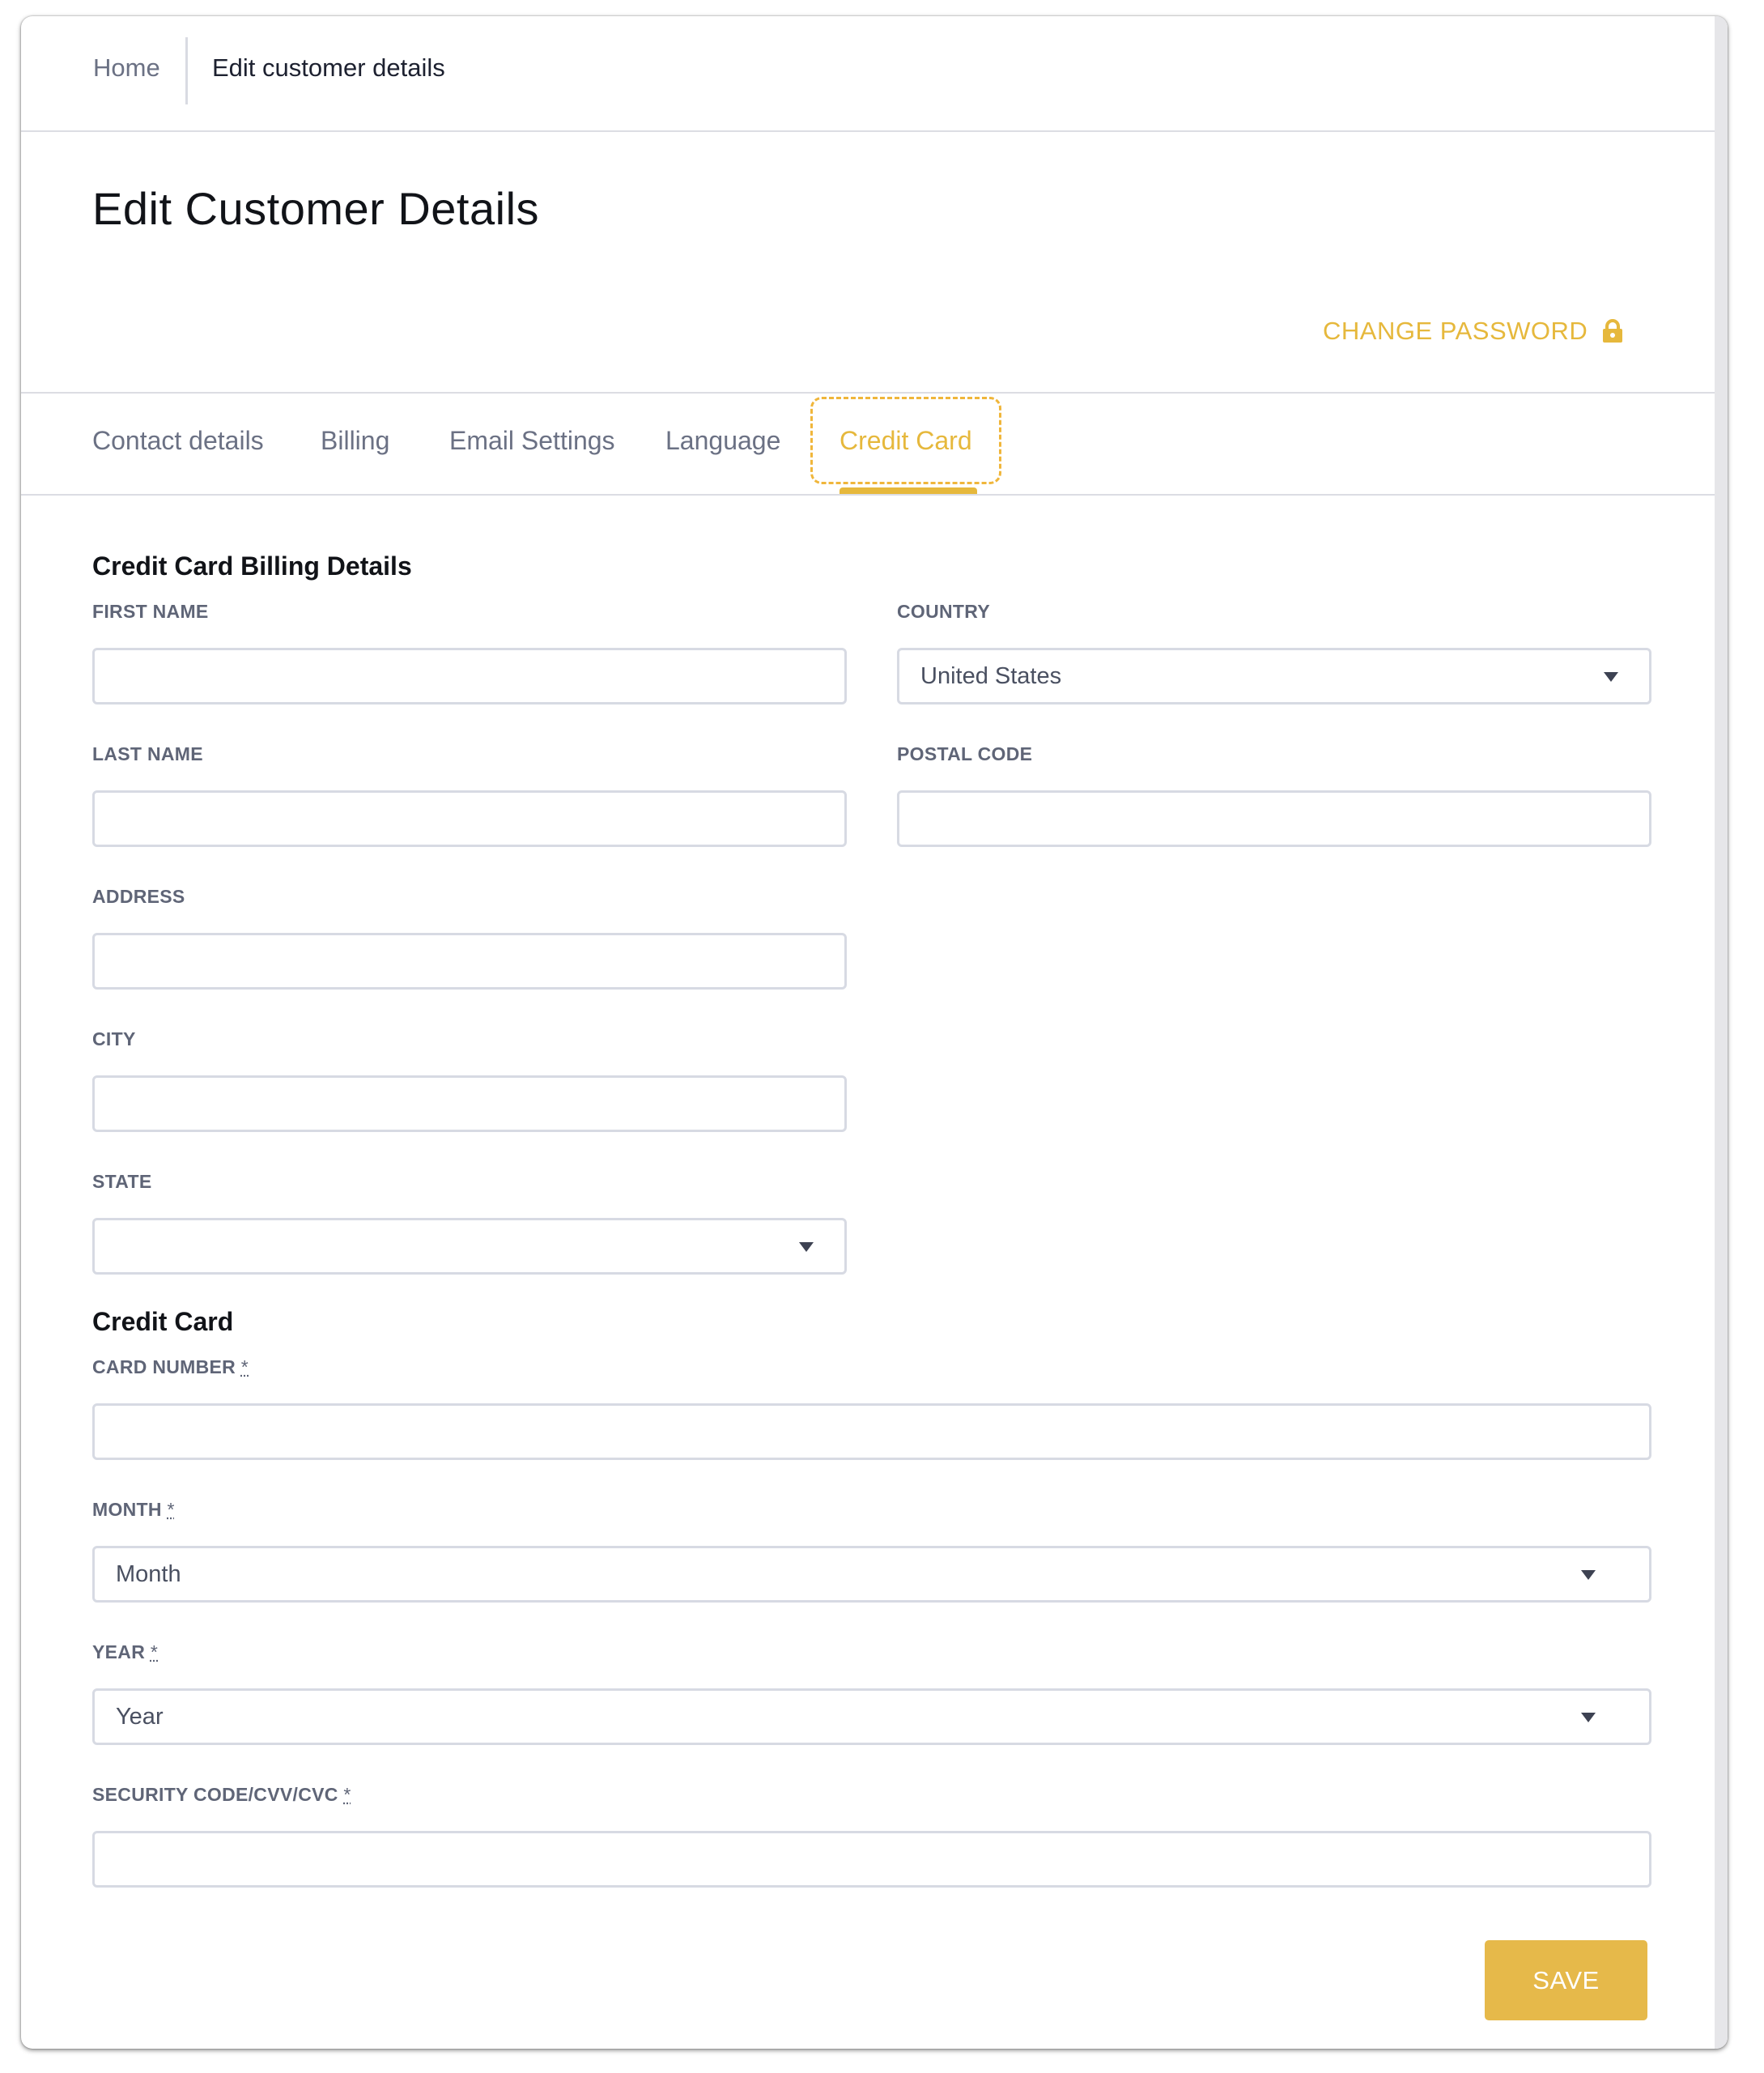  I want to click on state-select, so click(470, 1246).